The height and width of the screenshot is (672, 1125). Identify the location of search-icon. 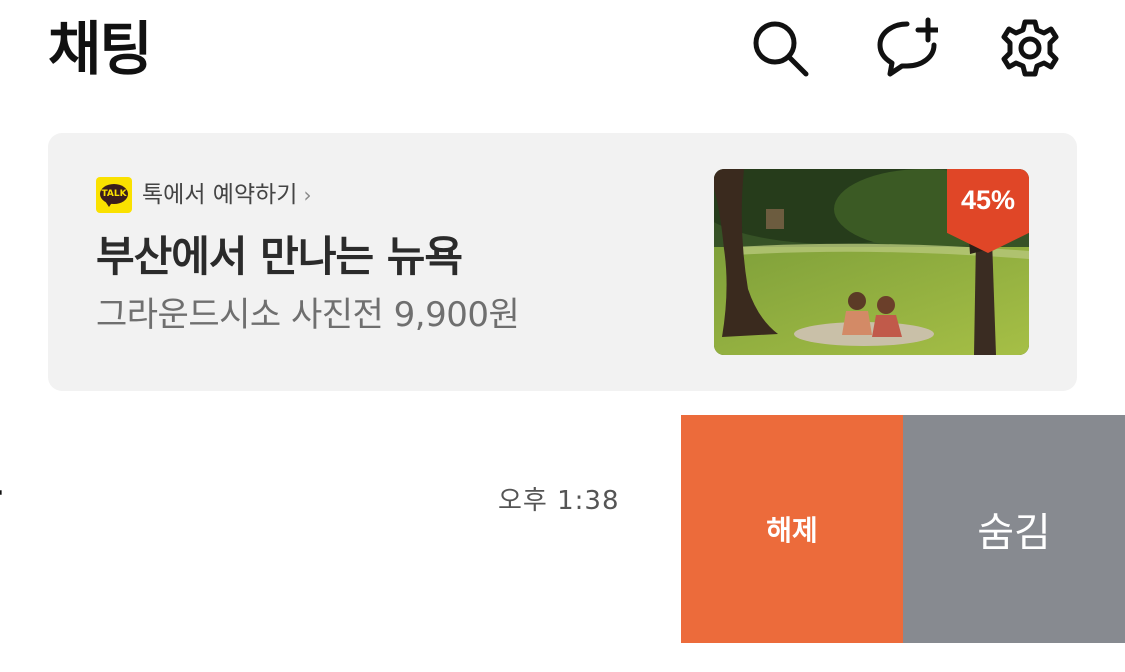
(780, 48).